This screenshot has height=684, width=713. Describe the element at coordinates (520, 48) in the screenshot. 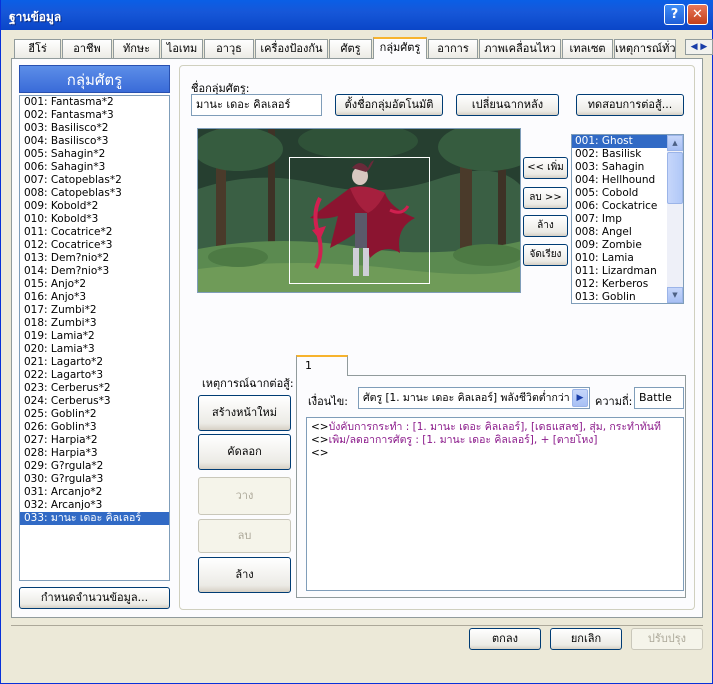

I see `tab-10: ภาพเคลื่อนไหว` at that location.